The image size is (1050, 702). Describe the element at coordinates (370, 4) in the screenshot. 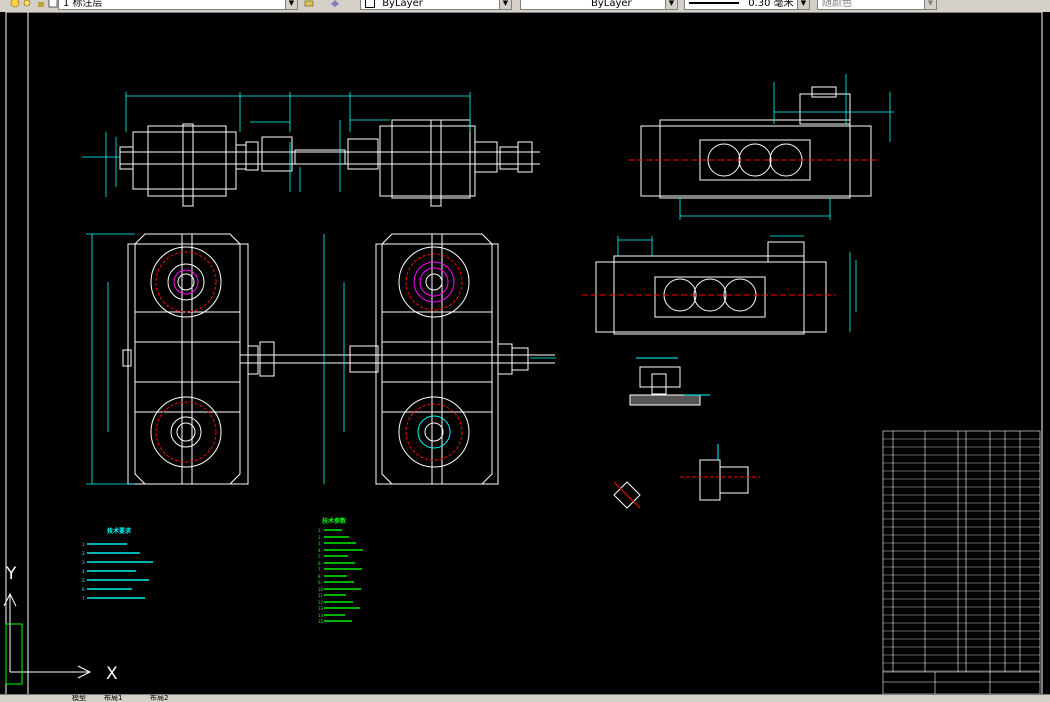

I see `color-swatch-icon` at that location.